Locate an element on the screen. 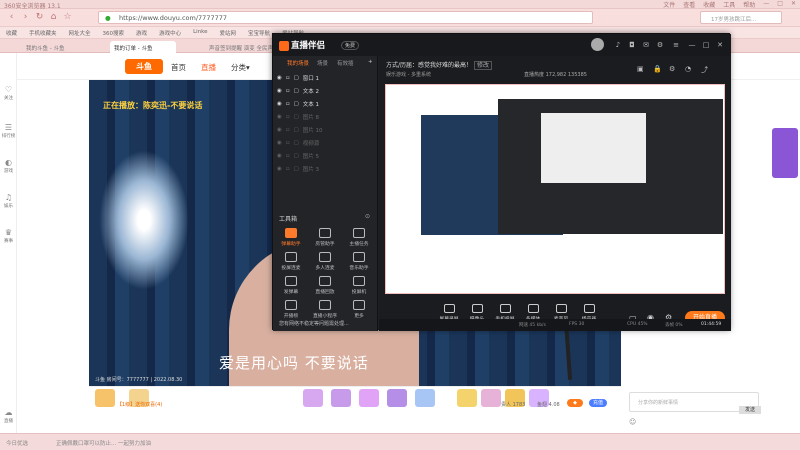 This screenshot has width=800, height=450. tool-item: 投屏连麦 is located at coordinates (291, 261).